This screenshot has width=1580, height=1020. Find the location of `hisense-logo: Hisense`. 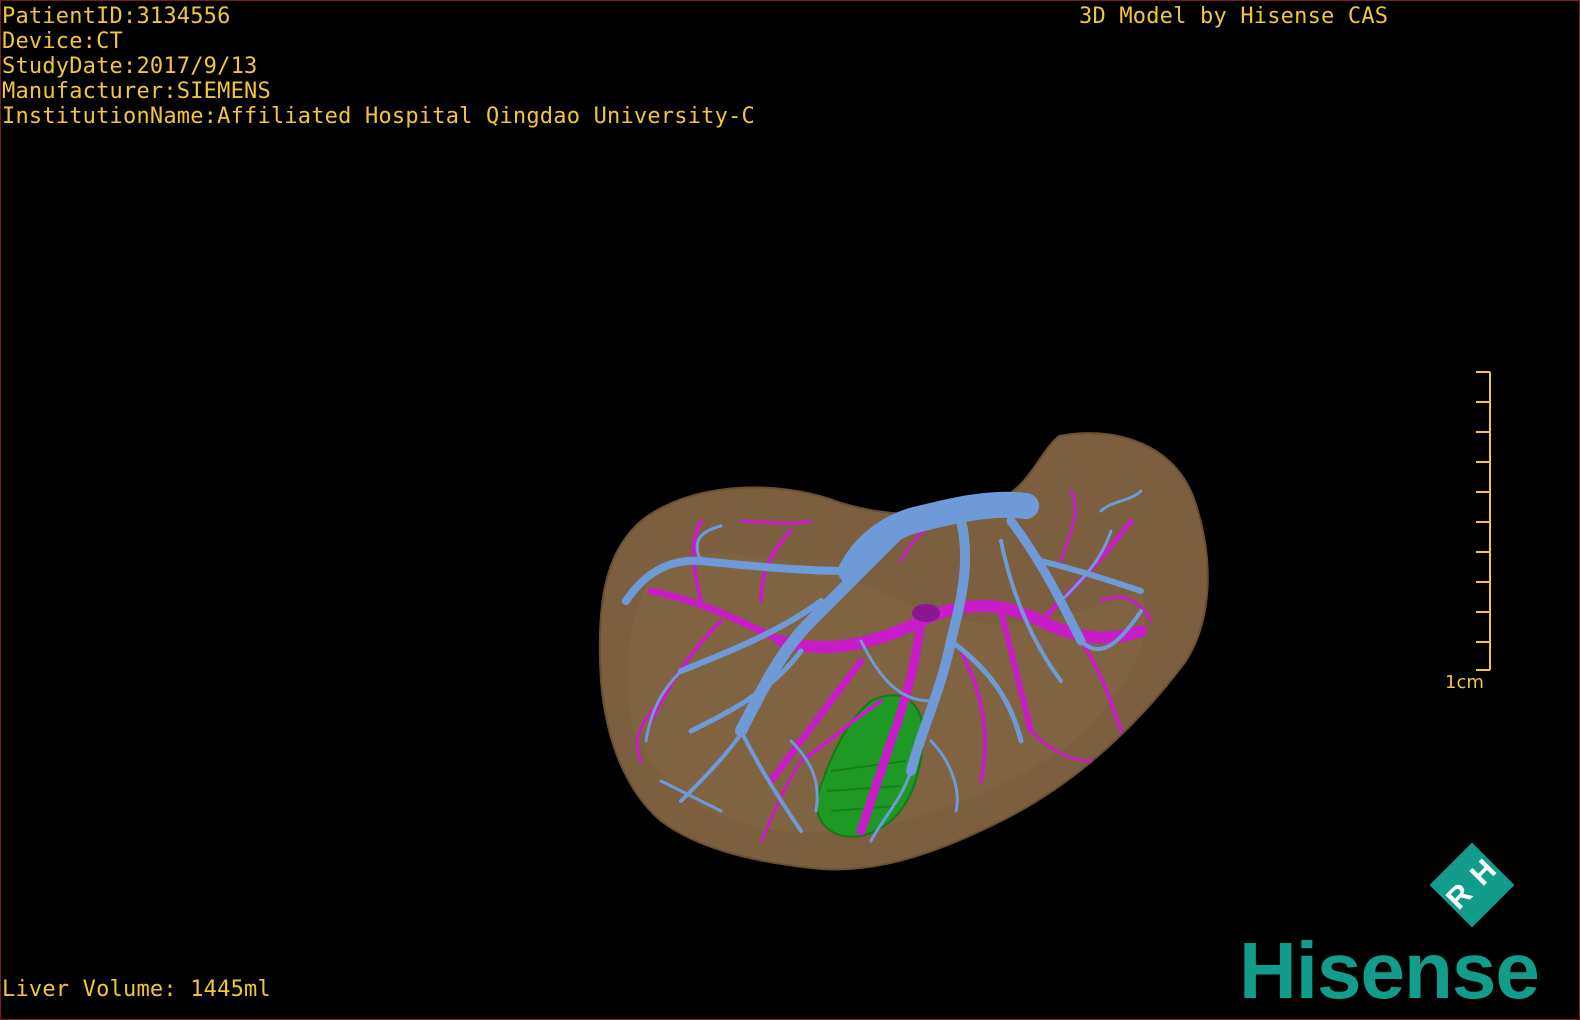

hisense-logo: Hisense is located at coordinates (1389, 970).